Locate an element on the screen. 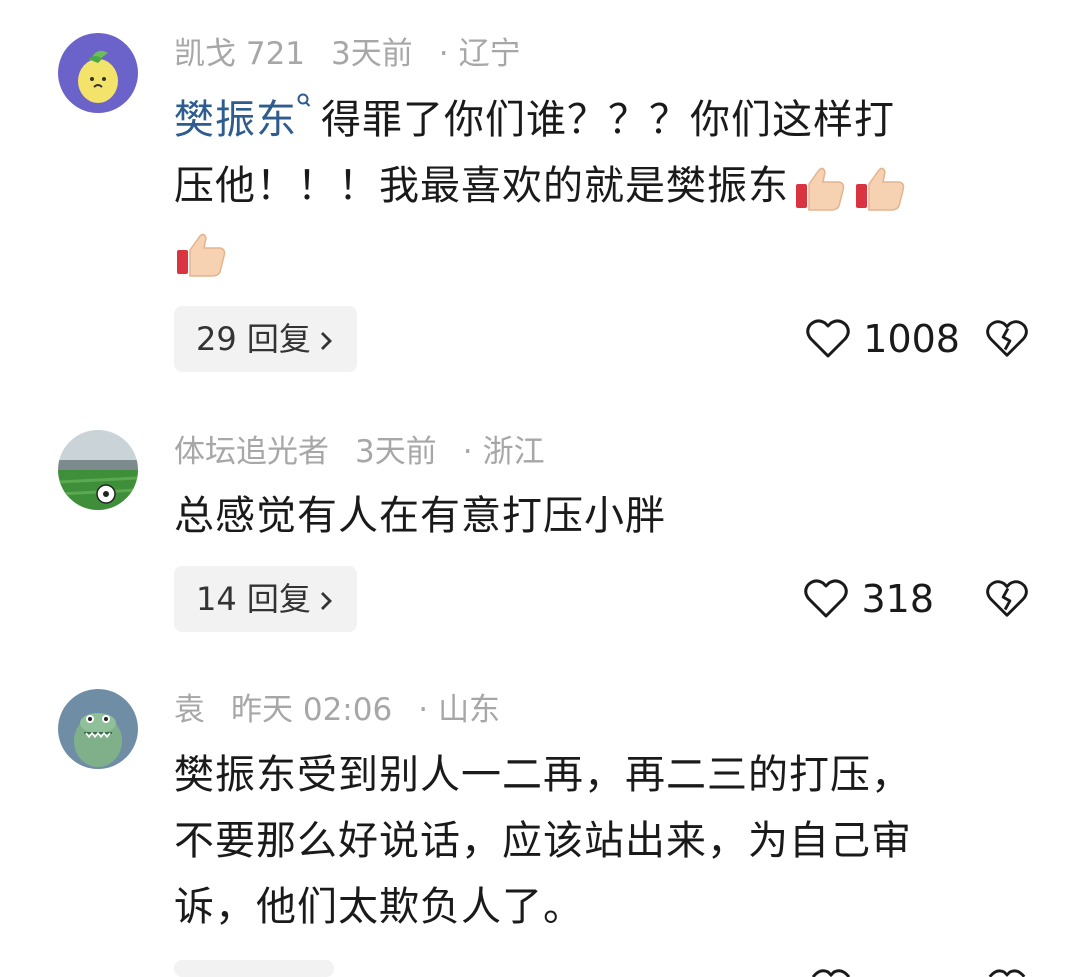 Image resolution: width=1080 pixels, height=977 pixels. crocodile-avatar-icon is located at coordinates (98, 729).